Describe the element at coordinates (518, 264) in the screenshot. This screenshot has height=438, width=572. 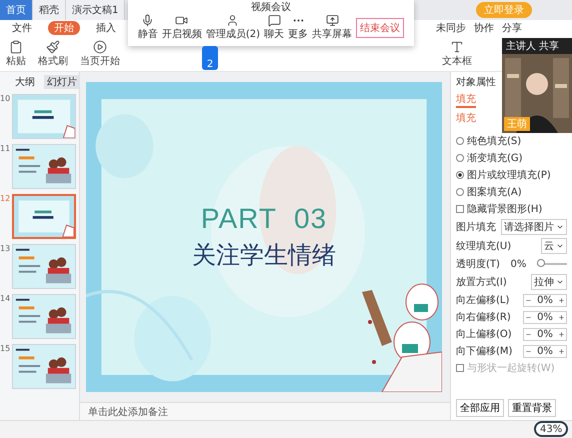
I see `slider-reading: 0%` at that location.